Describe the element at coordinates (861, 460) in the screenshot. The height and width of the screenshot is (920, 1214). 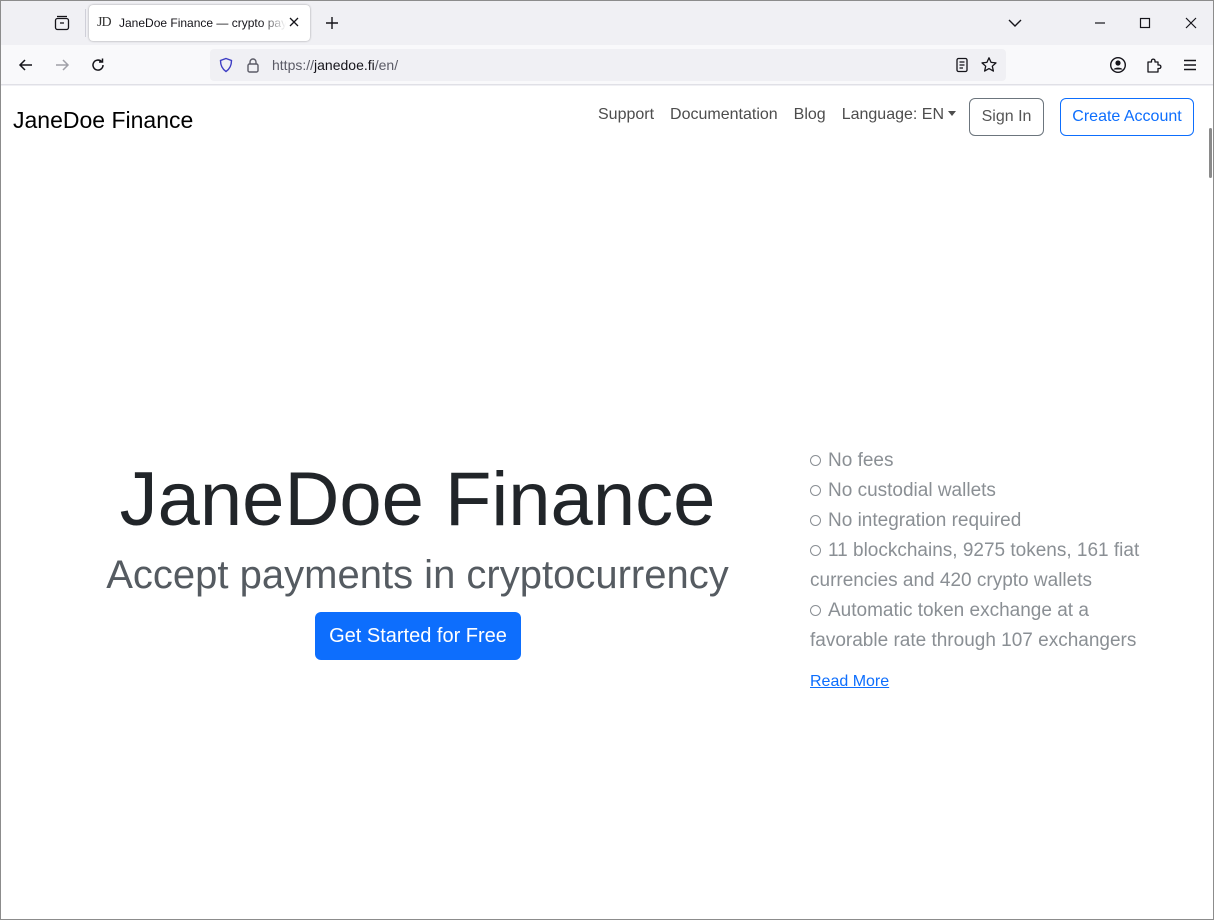
I see `feature-text: No fees` at that location.